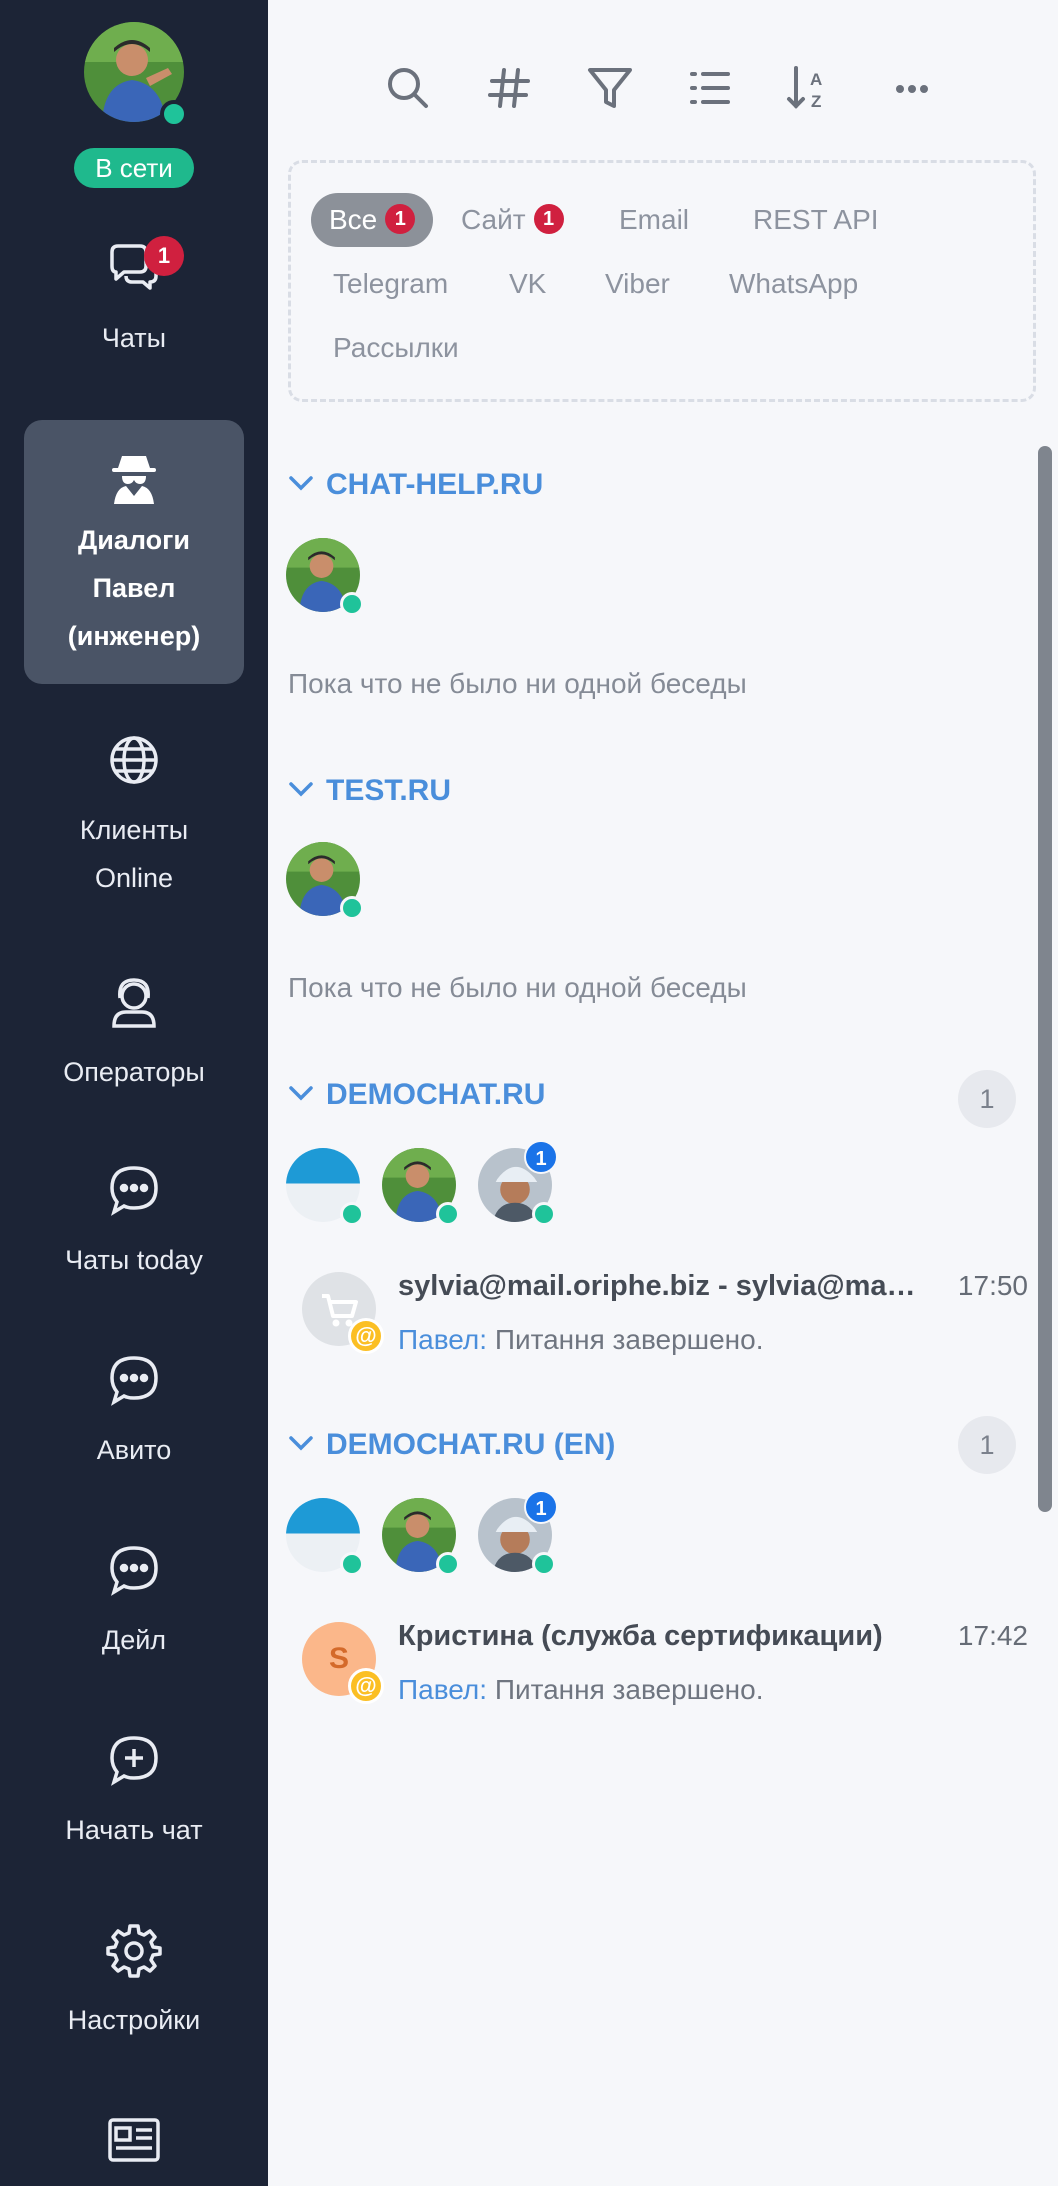 The width and height of the screenshot is (1058, 2186). Describe the element at coordinates (368, 791) in the screenshot. I see `group-header-test: TEST.RU` at that location.